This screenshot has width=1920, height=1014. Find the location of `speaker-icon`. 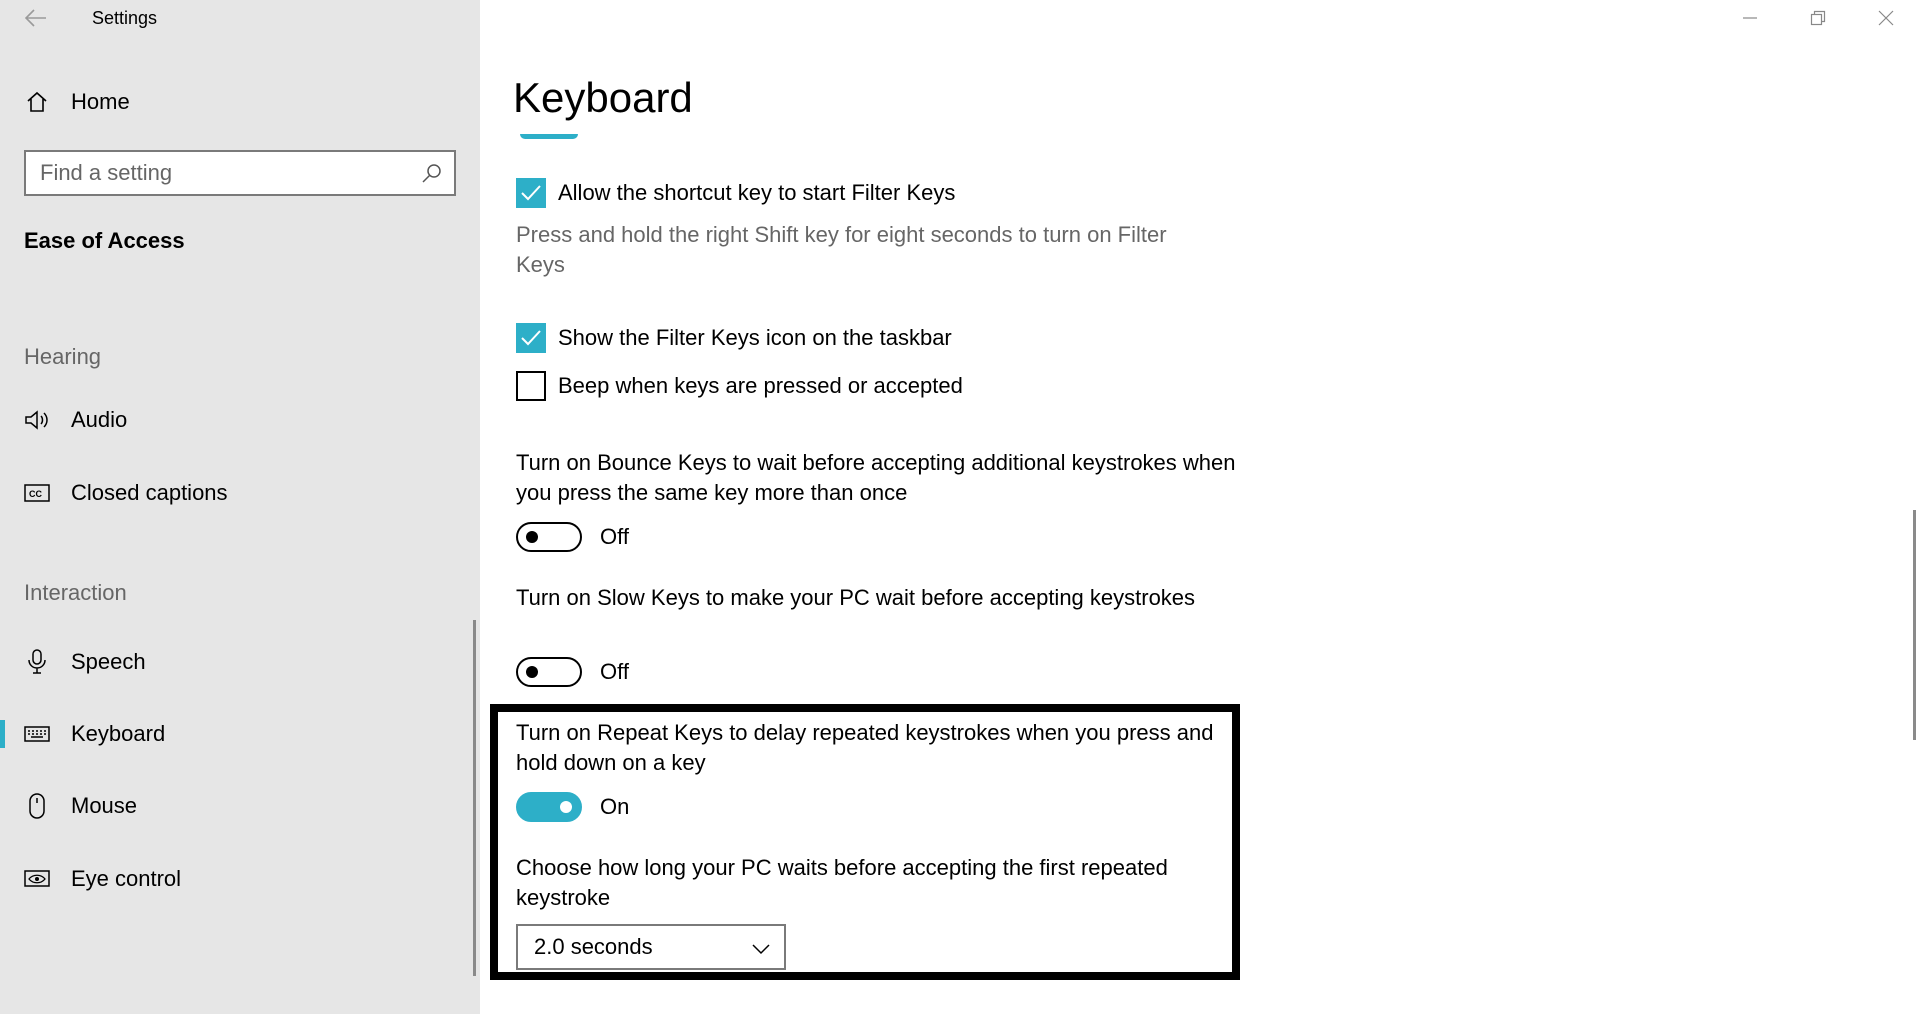

speaker-icon is located at coordinates (37, 420).